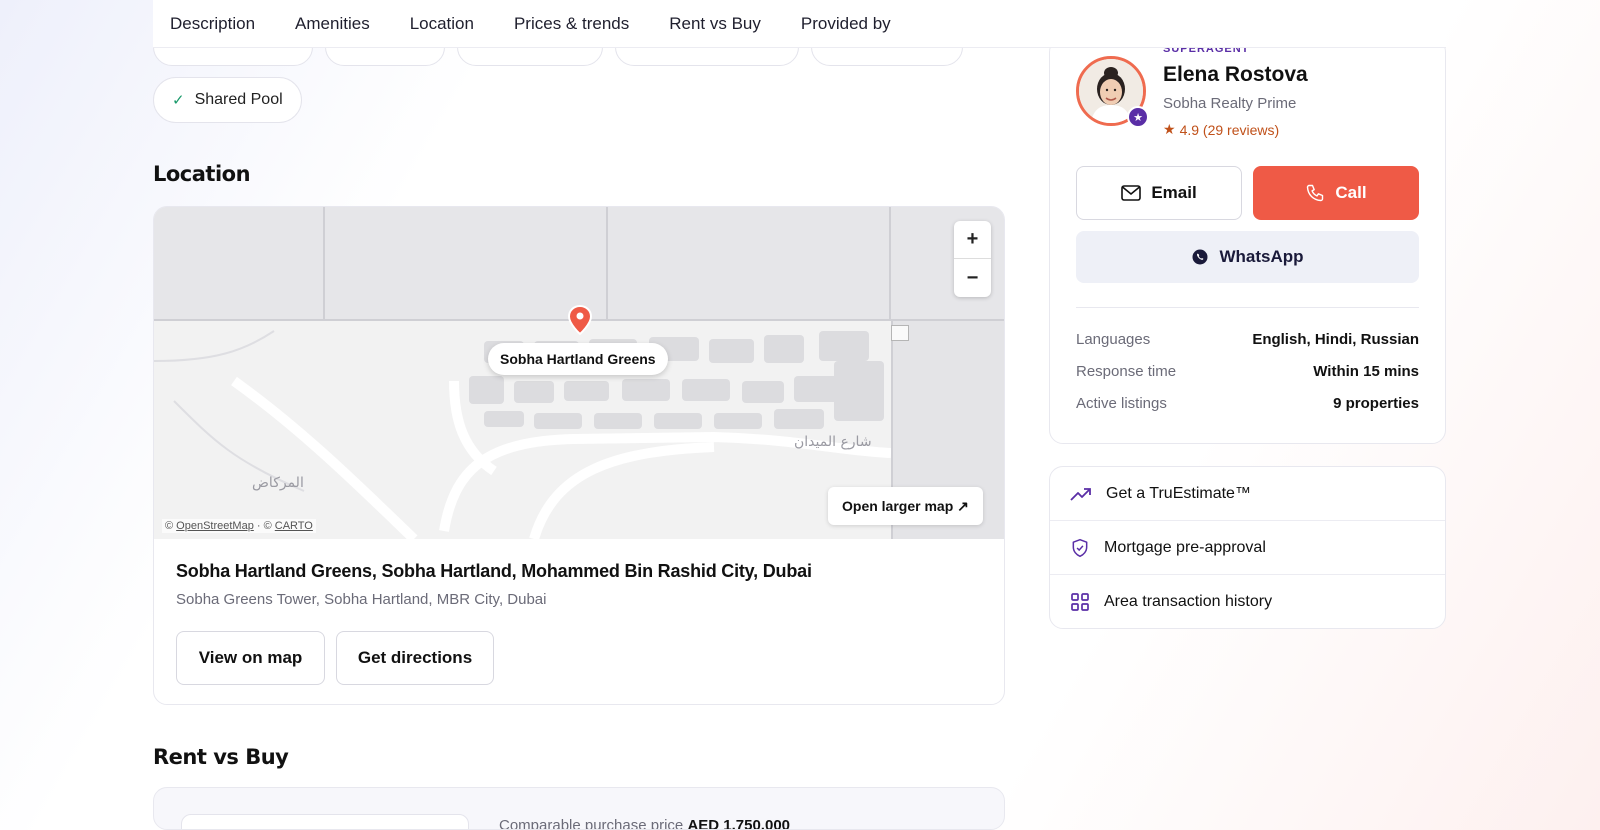 The image size is (1600, 830). Describe the element at coordinates (1080, 494) in the screenshot. I see `trending-up-icon` at that location.